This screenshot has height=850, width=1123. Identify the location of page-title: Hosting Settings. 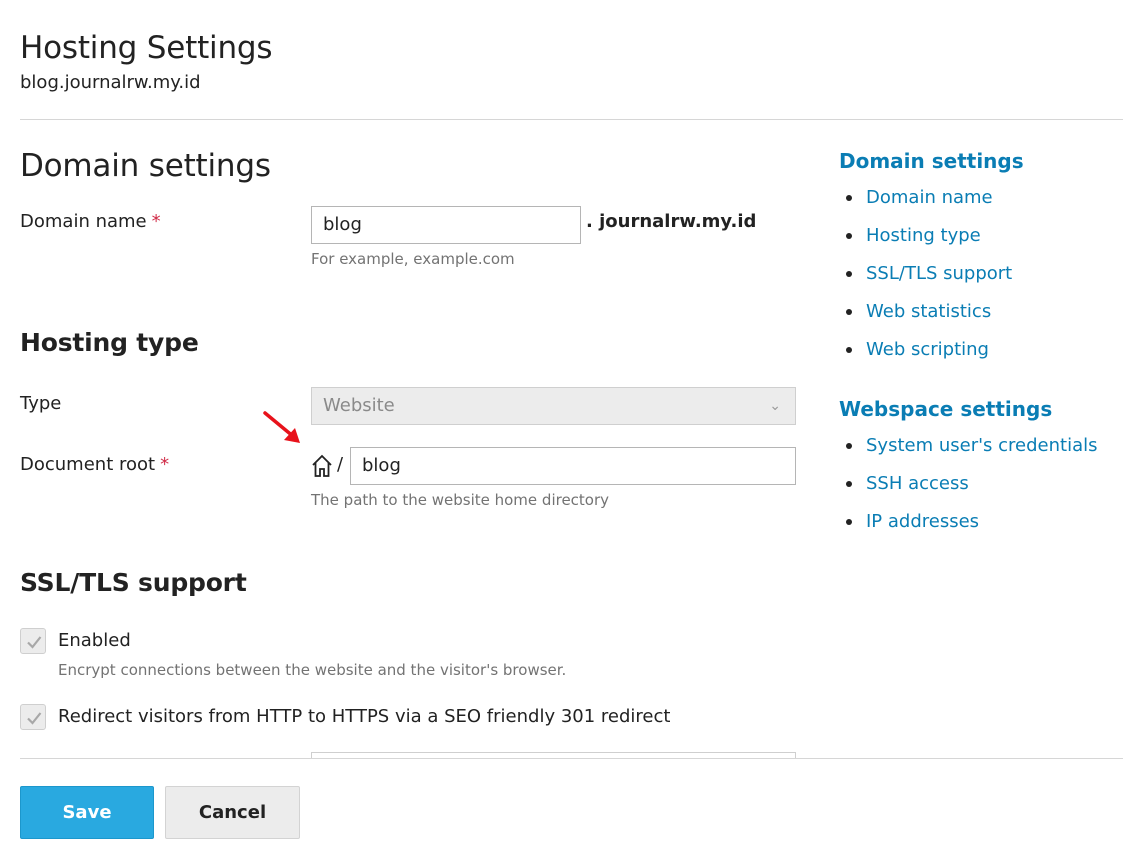
(146, 48).